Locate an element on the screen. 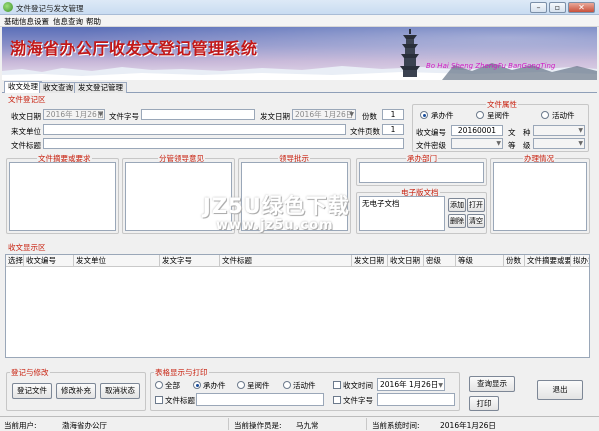  attr-radio-undertake-label: 承办件 is located at coordinates (442, 115).